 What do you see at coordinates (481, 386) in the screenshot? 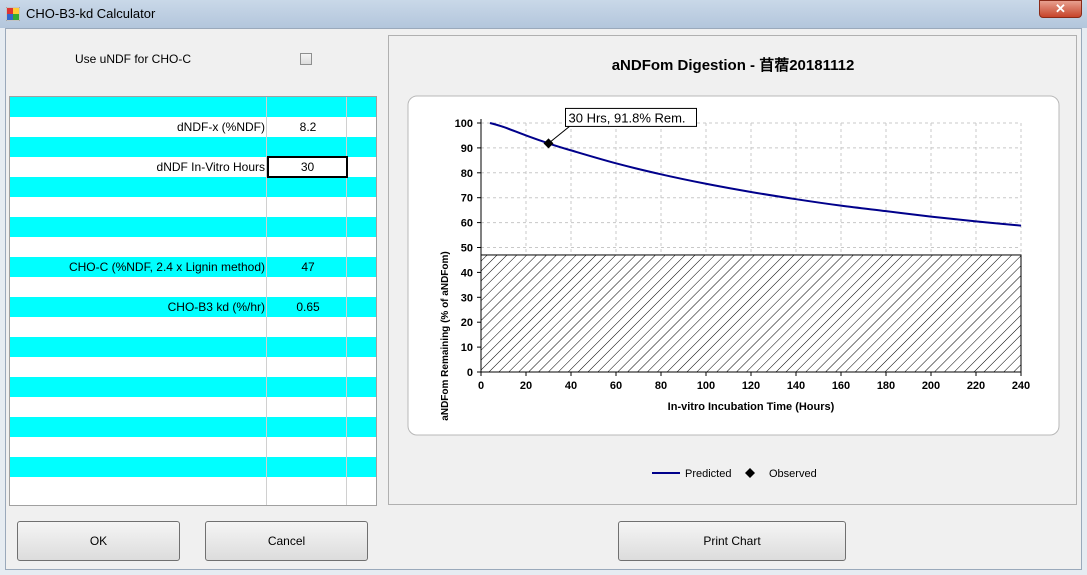
I see `x-tick-label: 0` at bounding box center [481, 386].